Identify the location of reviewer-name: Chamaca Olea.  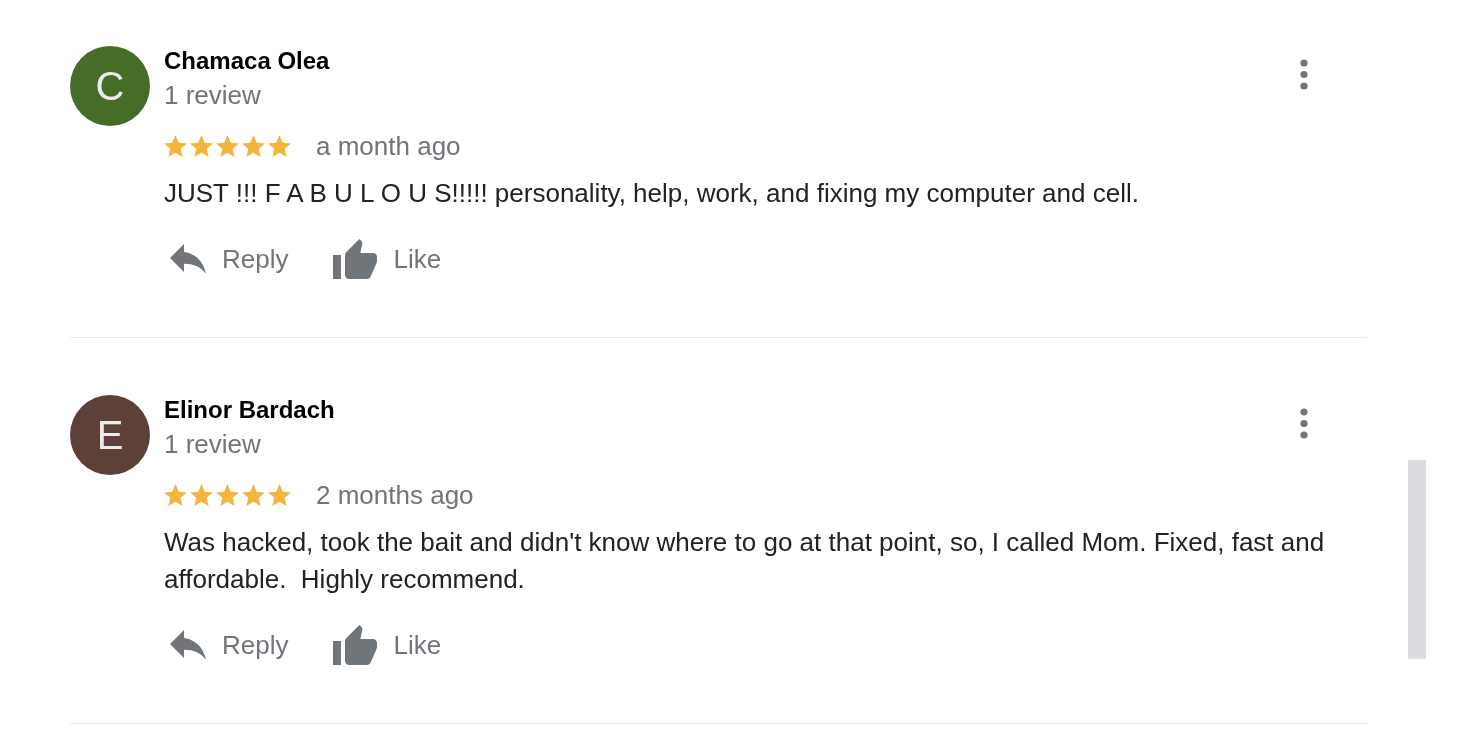
(247, 61).